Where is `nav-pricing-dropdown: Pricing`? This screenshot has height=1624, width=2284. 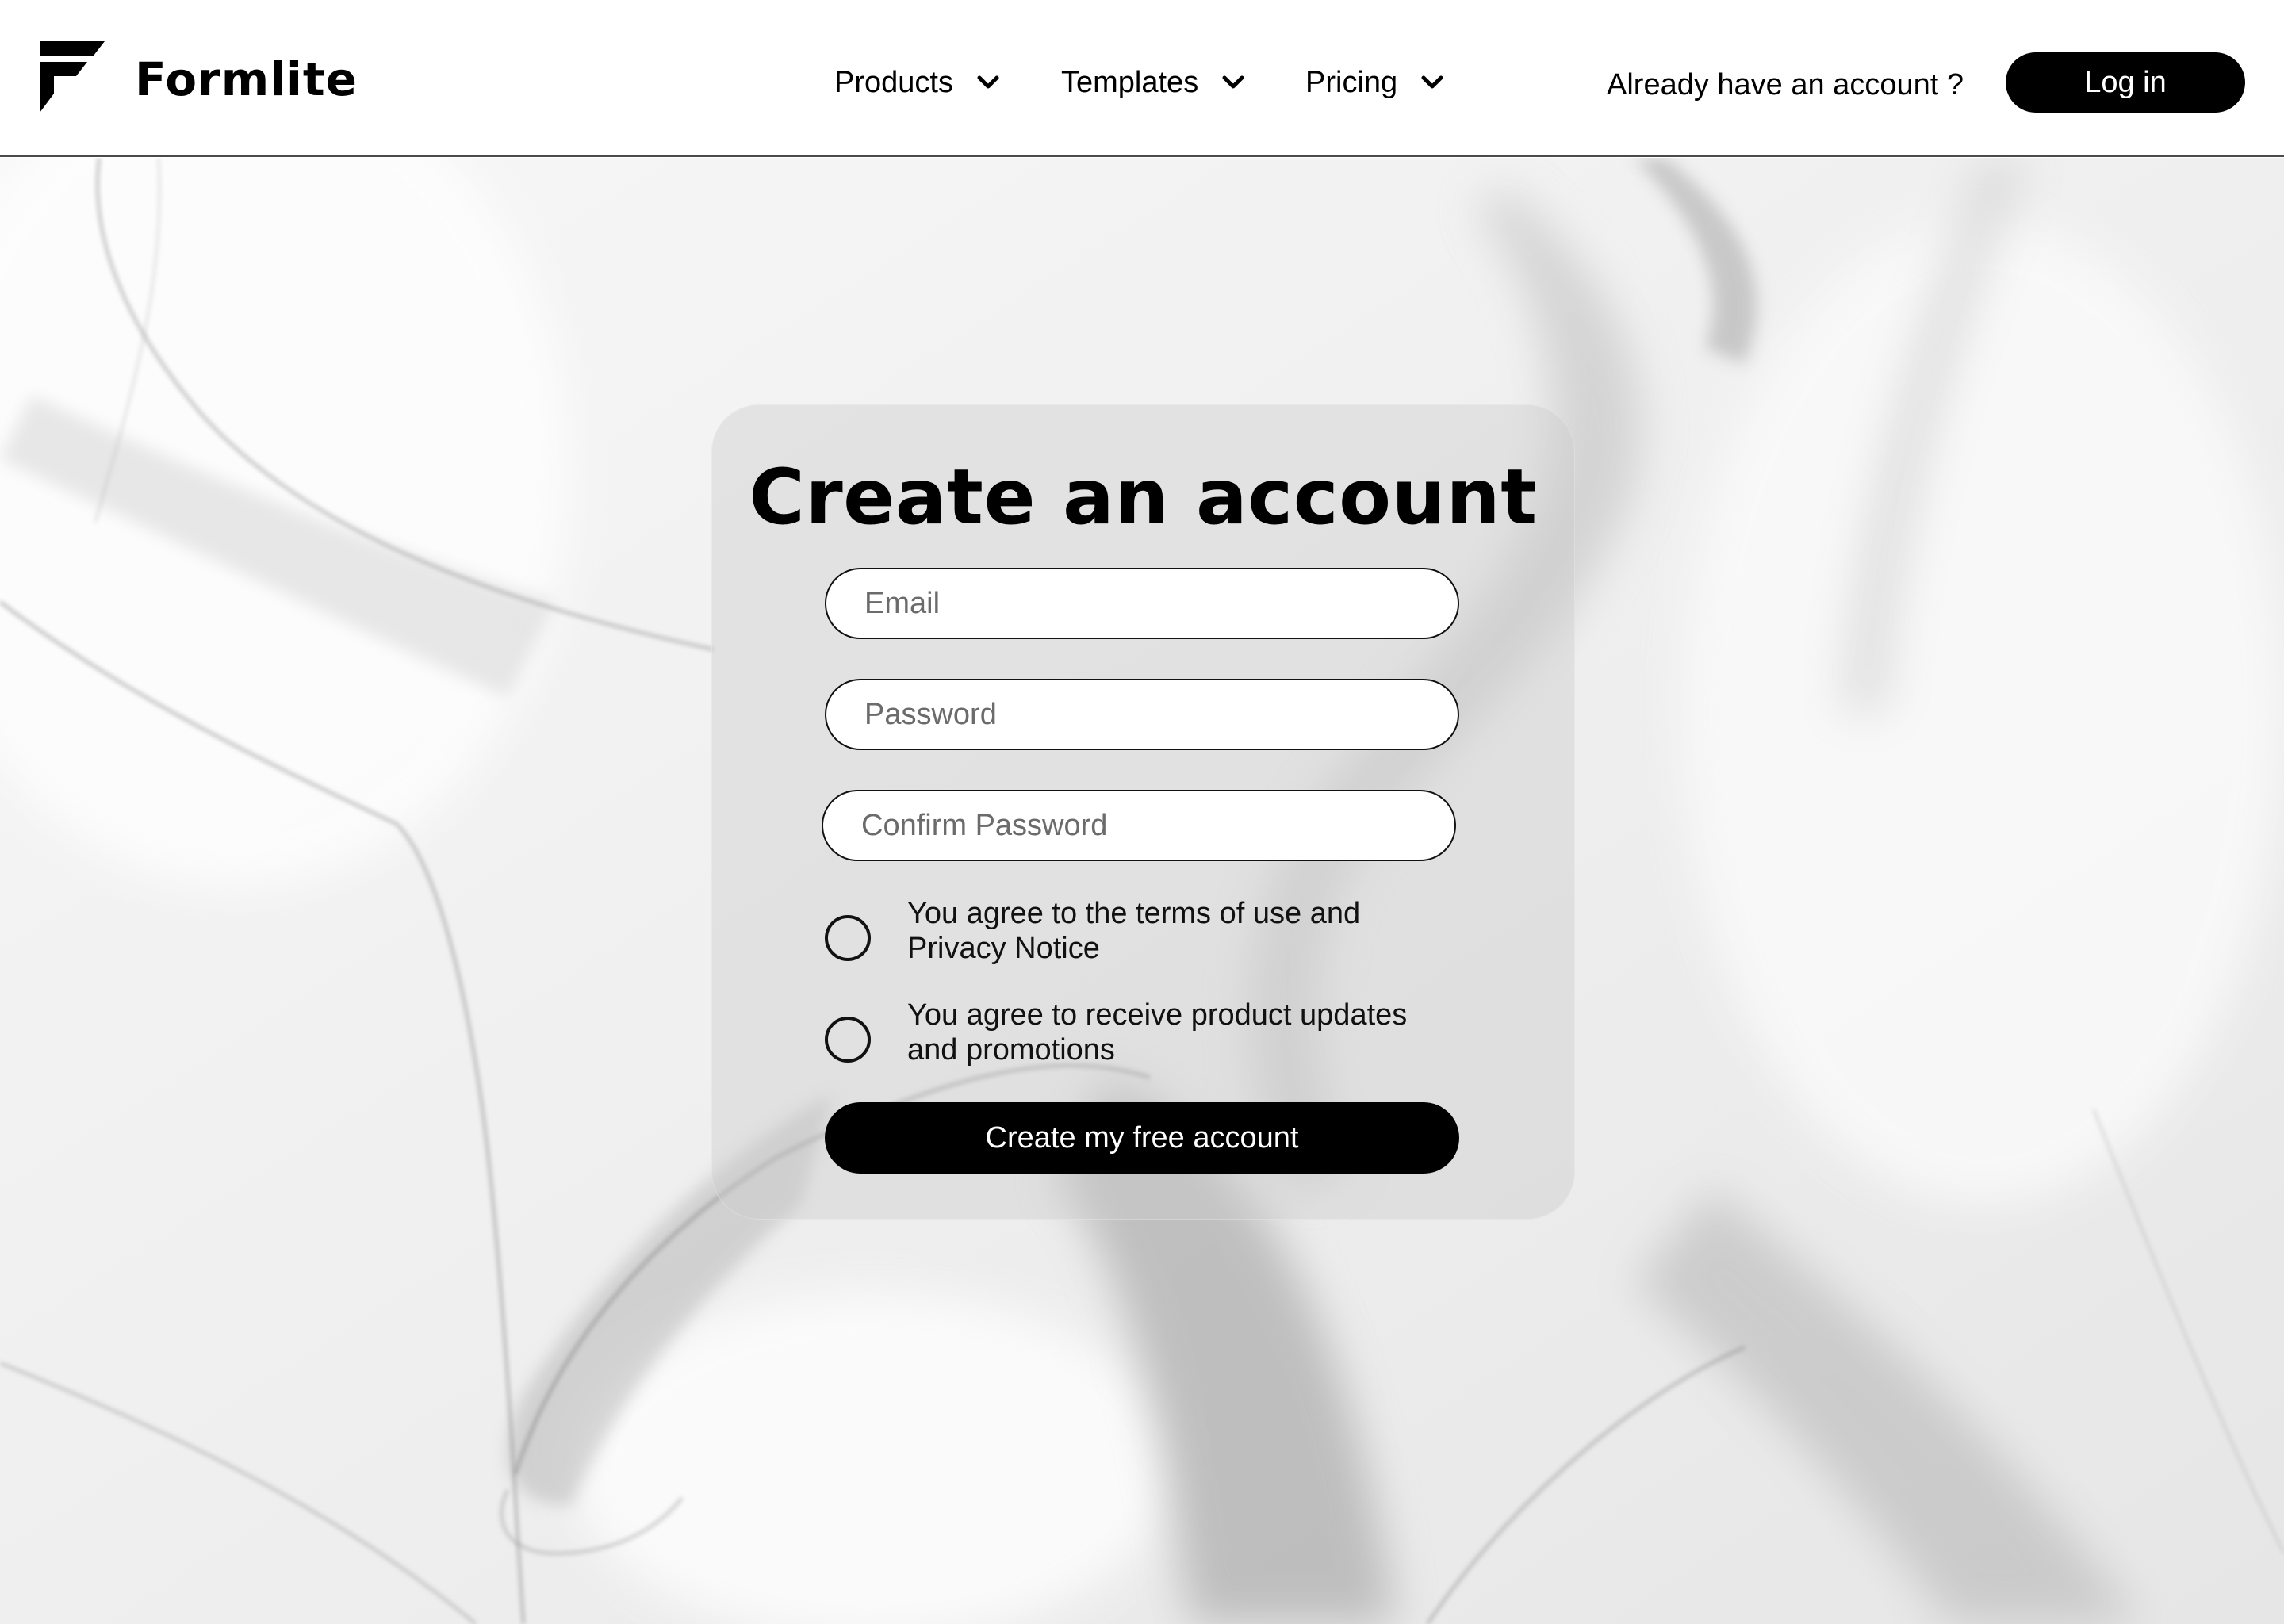
nav-pricing-dropdown: Pricing is located at coordinates (1374, 82).